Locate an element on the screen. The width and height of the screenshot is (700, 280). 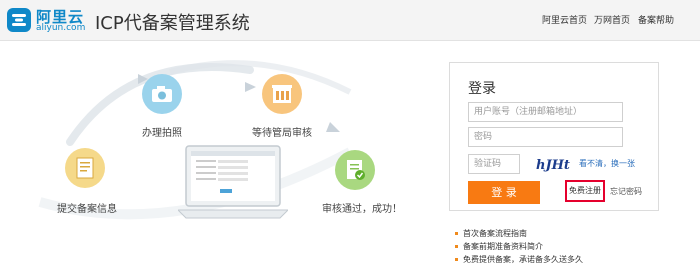
free-register-link: 免费注册 is located at coordinates (585, 191).